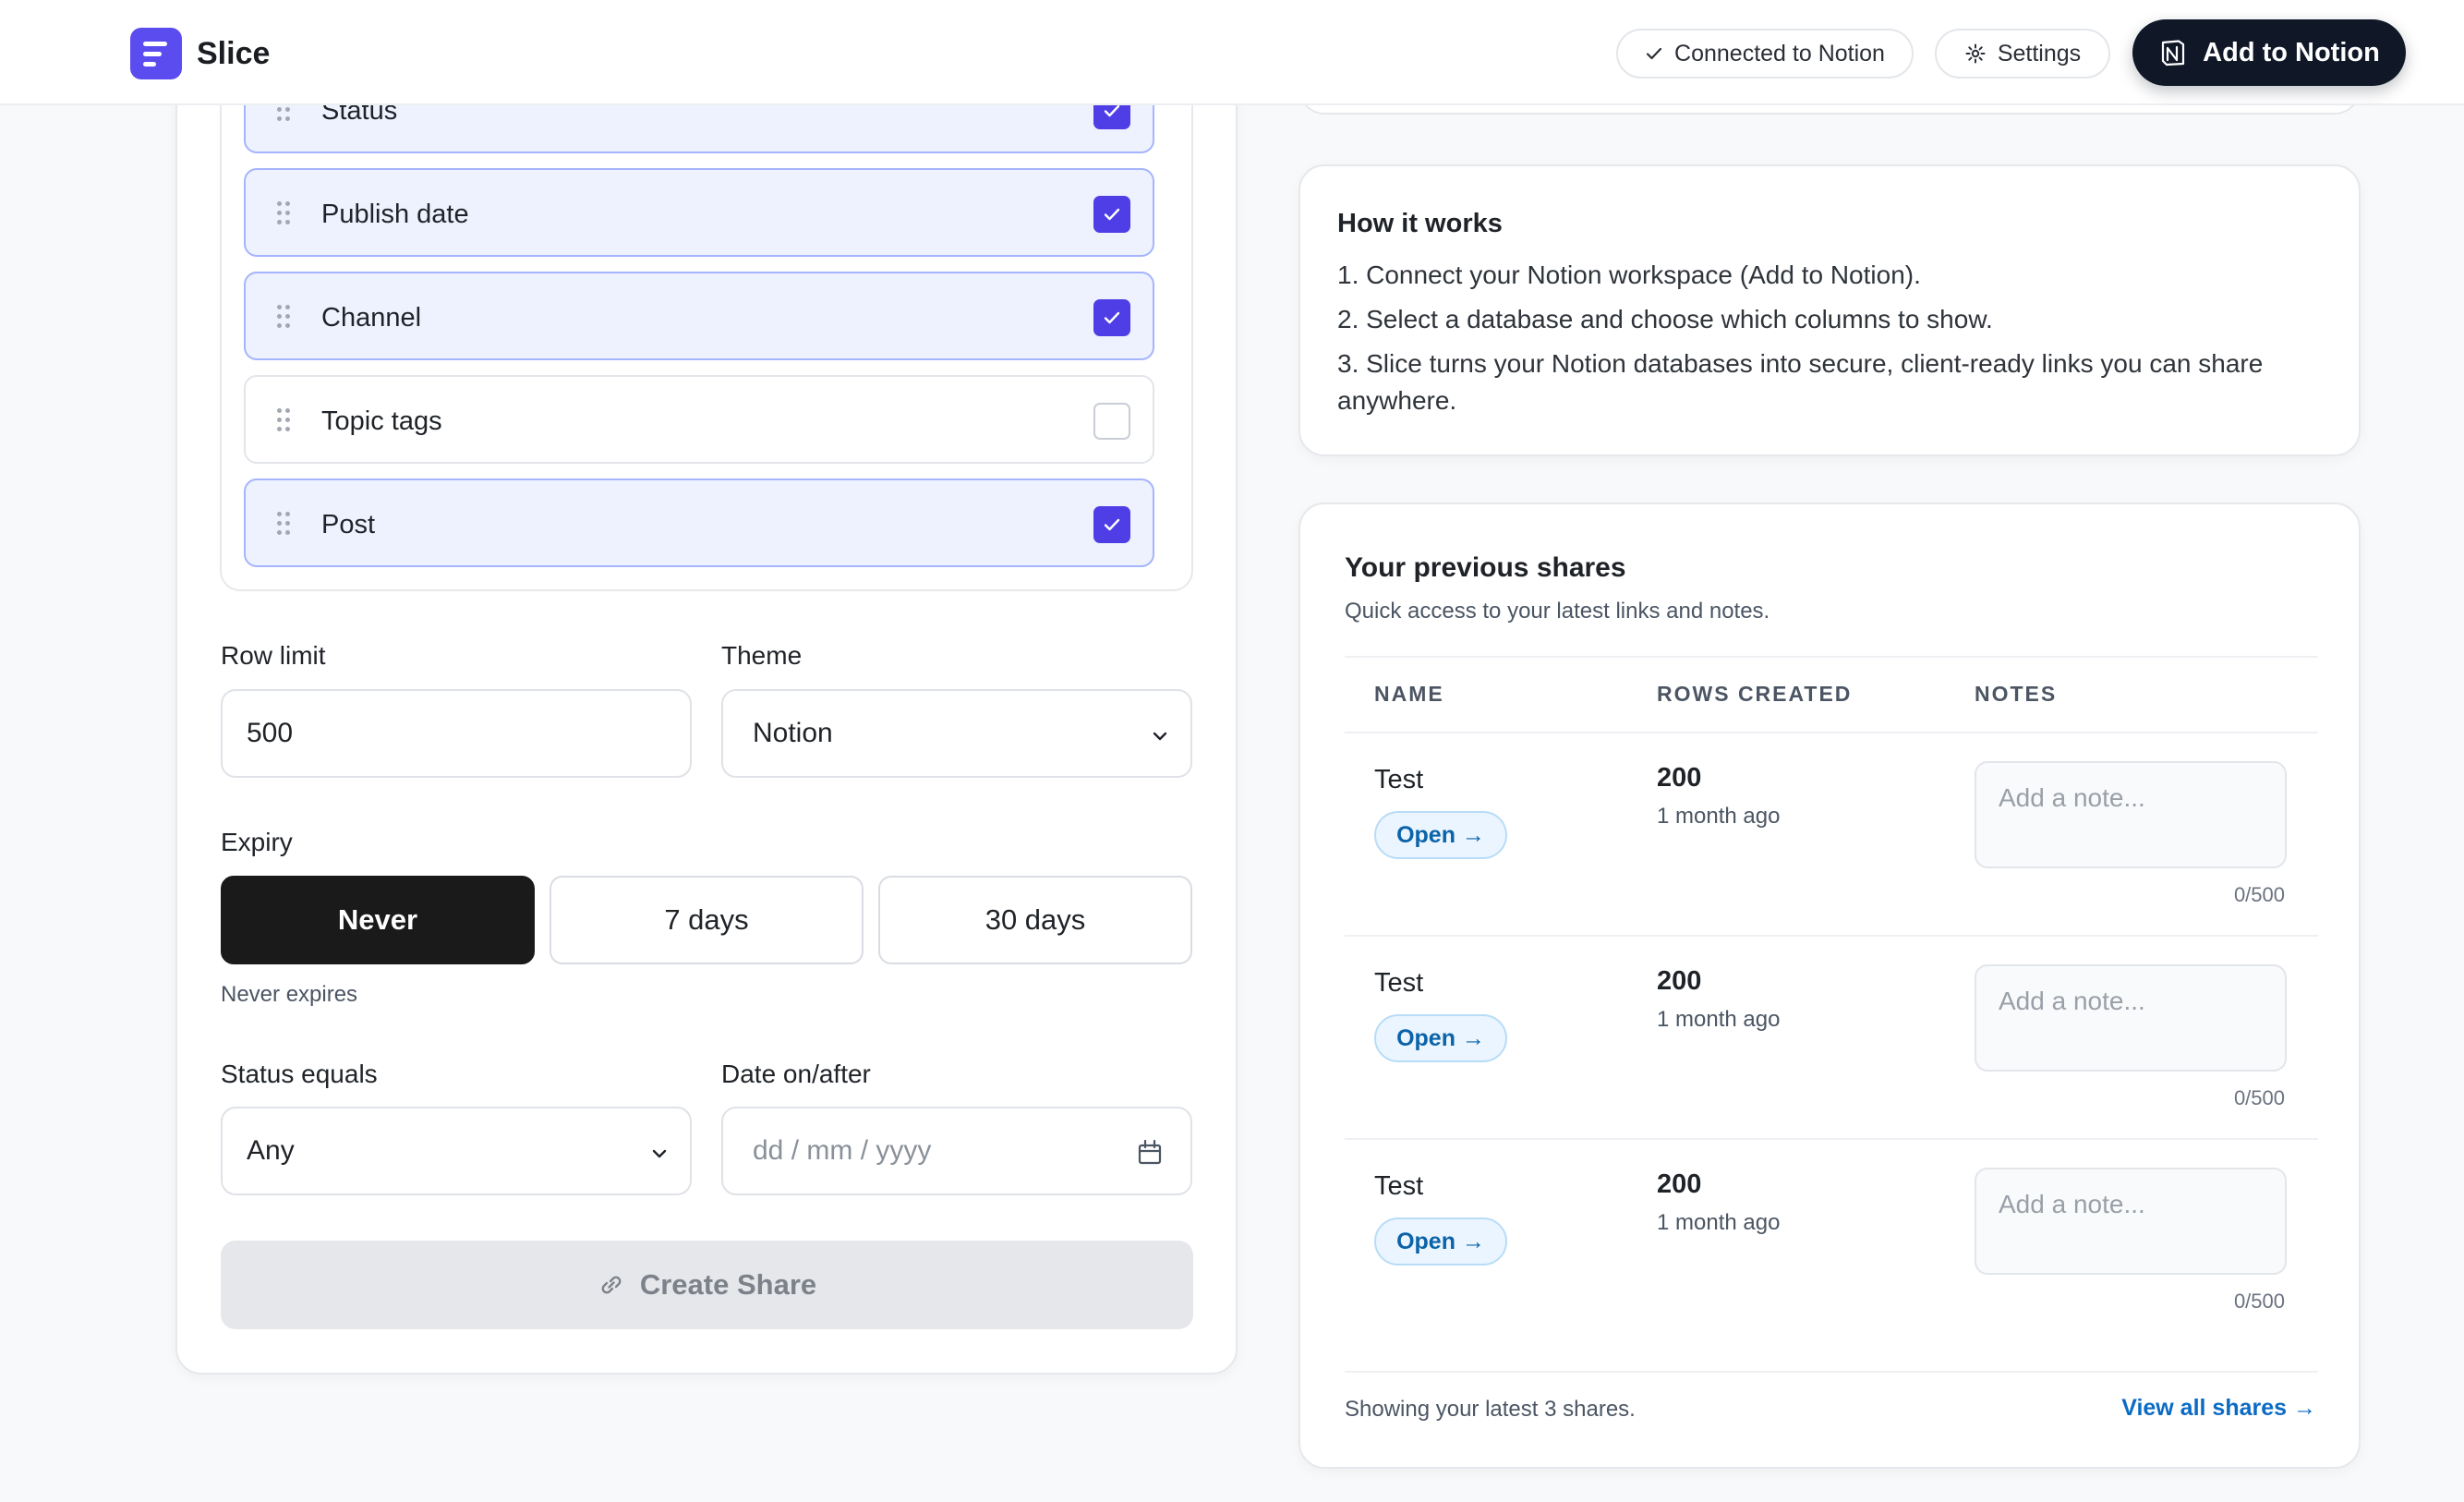 The height and width of the screenshot is (1502, 2464). I want to click on column-row-topic-tags: Topic tags, so click(699, 419).